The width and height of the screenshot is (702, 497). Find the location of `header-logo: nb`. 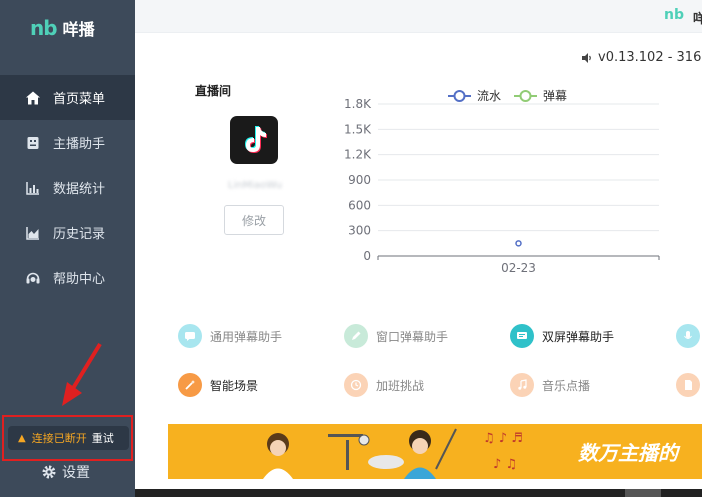

header-logo: nb is located at coordinates (674, 15).